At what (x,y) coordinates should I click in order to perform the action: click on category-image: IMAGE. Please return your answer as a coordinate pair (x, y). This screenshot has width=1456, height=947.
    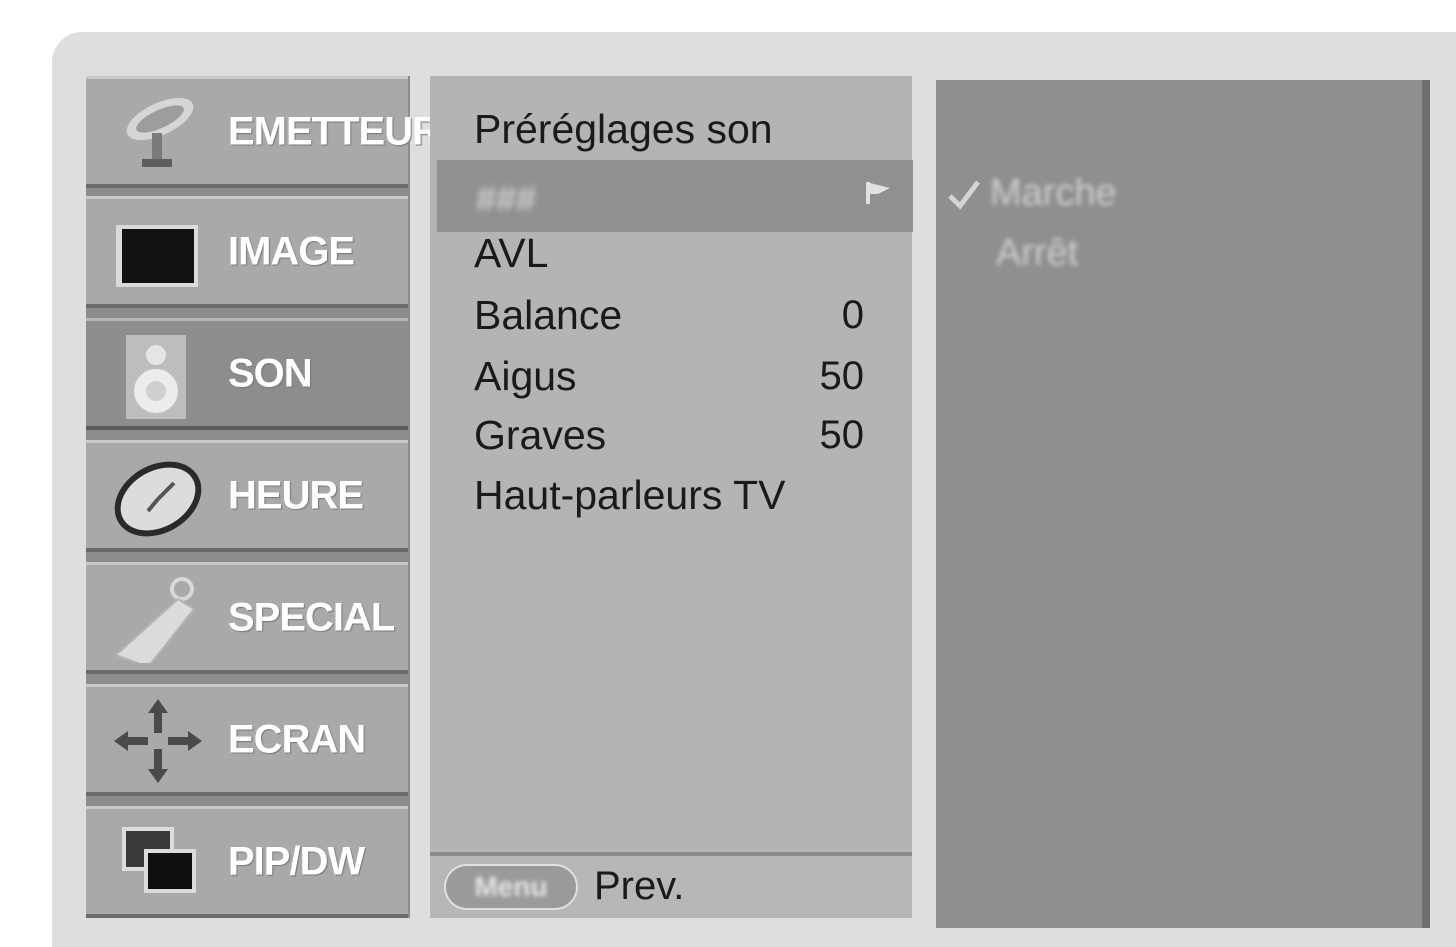
    Looking at the image, I should click on (247, 252).